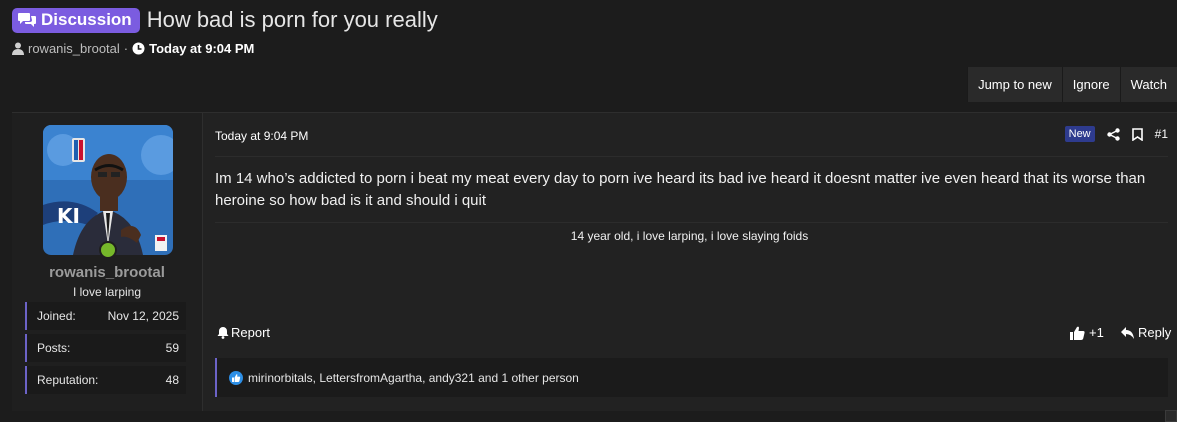 The image size is (1177, 422). Describe the element at coordinates (108, 190) in the screenshot. I see `avatar: KI` at that location.